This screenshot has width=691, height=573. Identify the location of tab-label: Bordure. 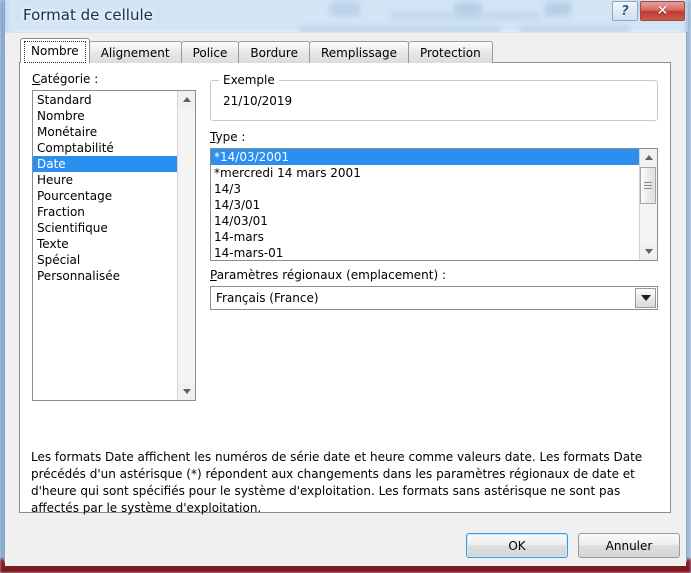
(274, 52).